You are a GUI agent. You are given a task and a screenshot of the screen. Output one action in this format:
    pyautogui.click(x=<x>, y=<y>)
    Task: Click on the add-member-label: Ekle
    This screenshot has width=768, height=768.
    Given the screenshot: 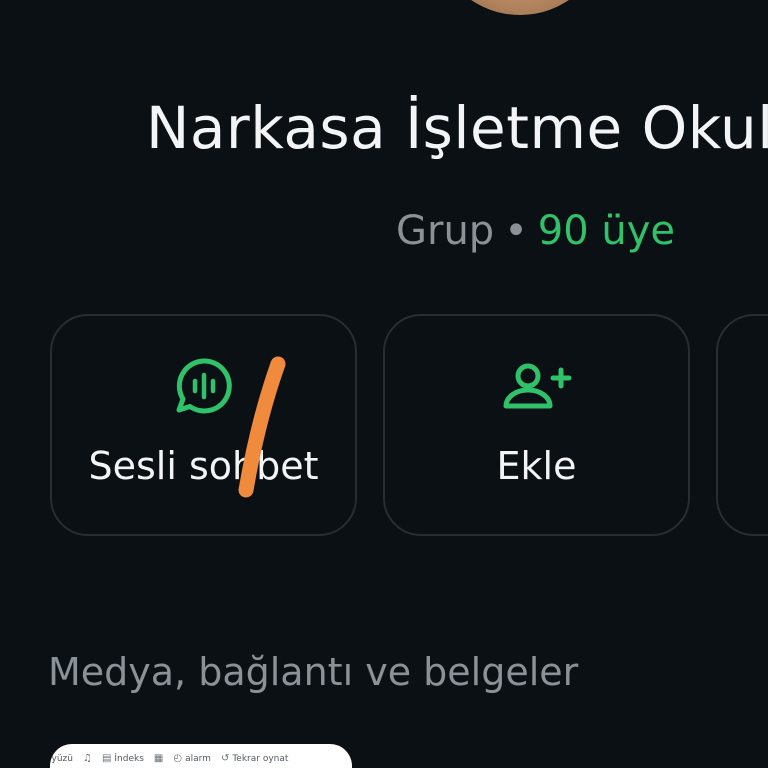 What is the action you would take?
    pyautogui.click(x=536, y=466)
    